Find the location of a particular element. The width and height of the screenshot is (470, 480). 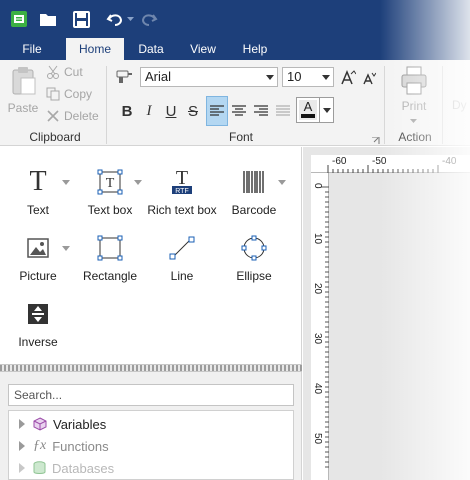

align-right-button is located at coordinates (261, 111).